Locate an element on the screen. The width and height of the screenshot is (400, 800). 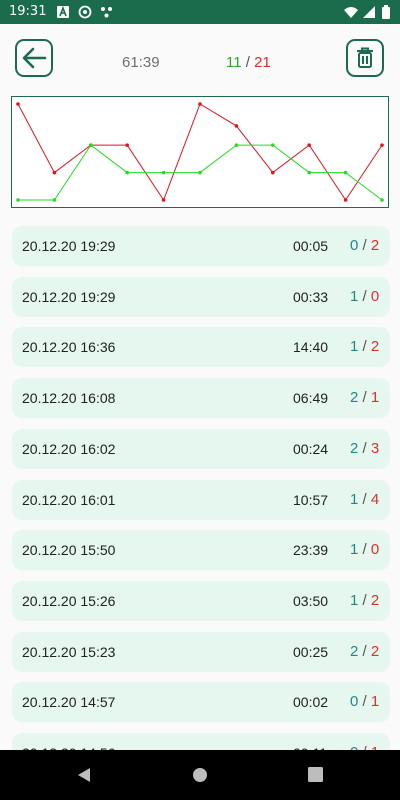
history-chart is located at coordinates (200, 152).